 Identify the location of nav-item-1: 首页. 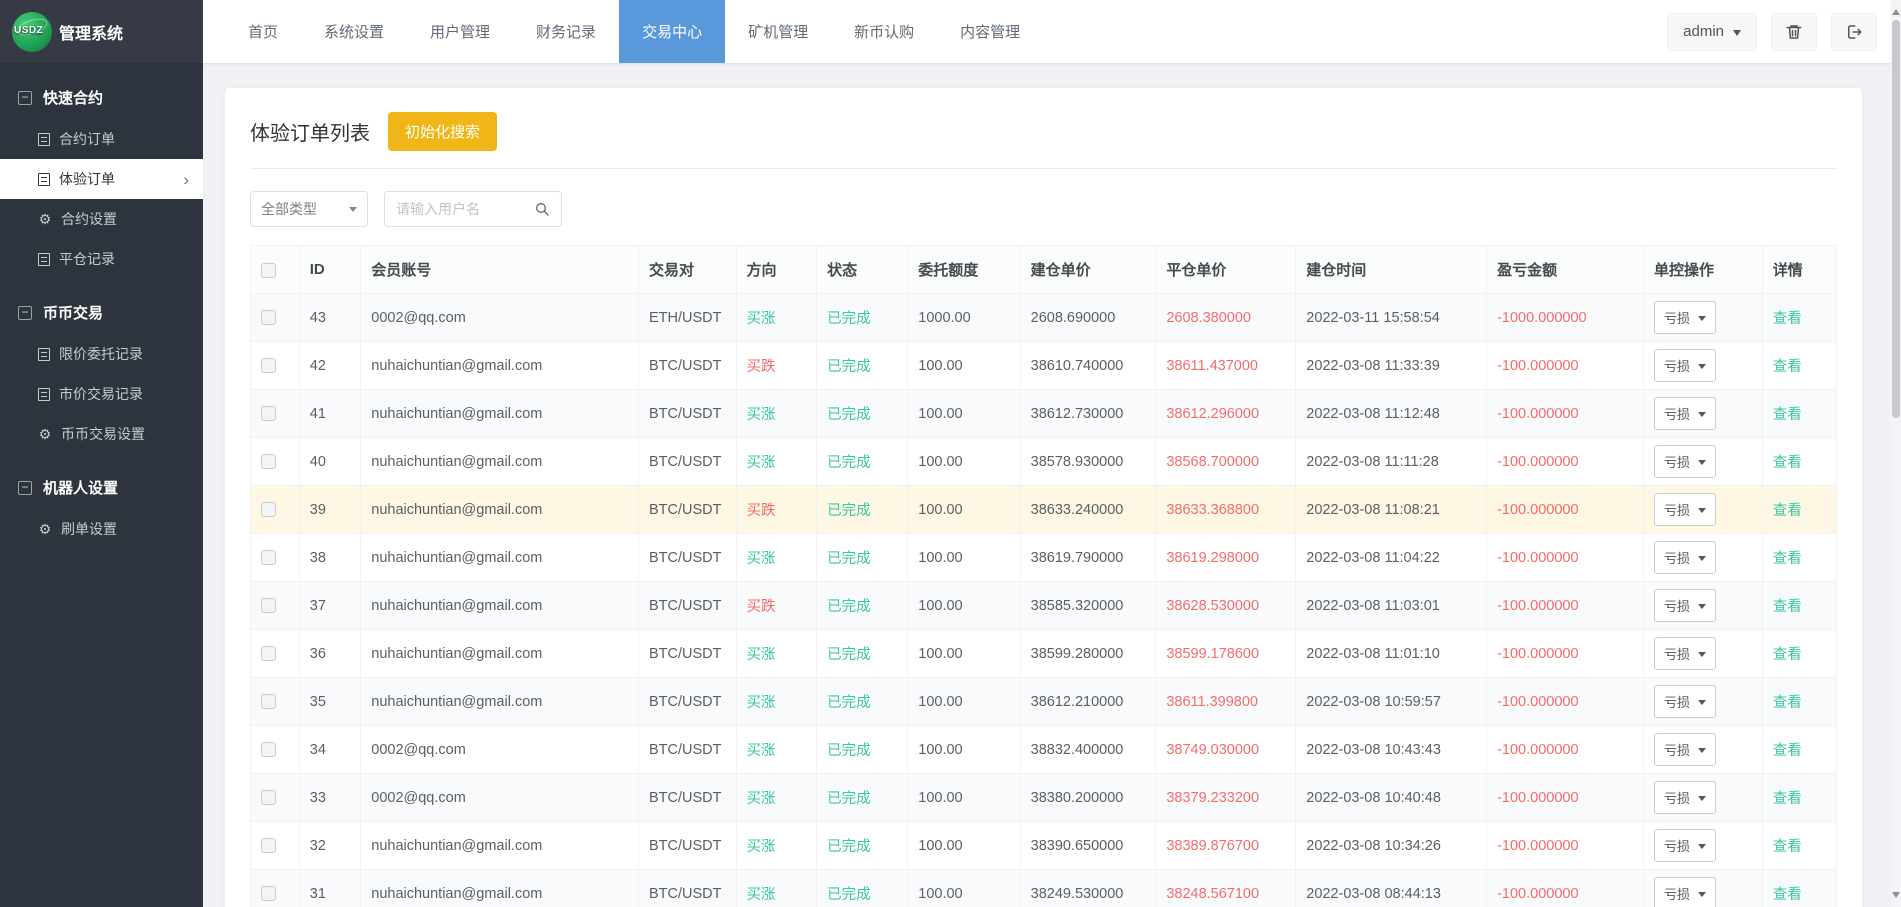
(263, 31).